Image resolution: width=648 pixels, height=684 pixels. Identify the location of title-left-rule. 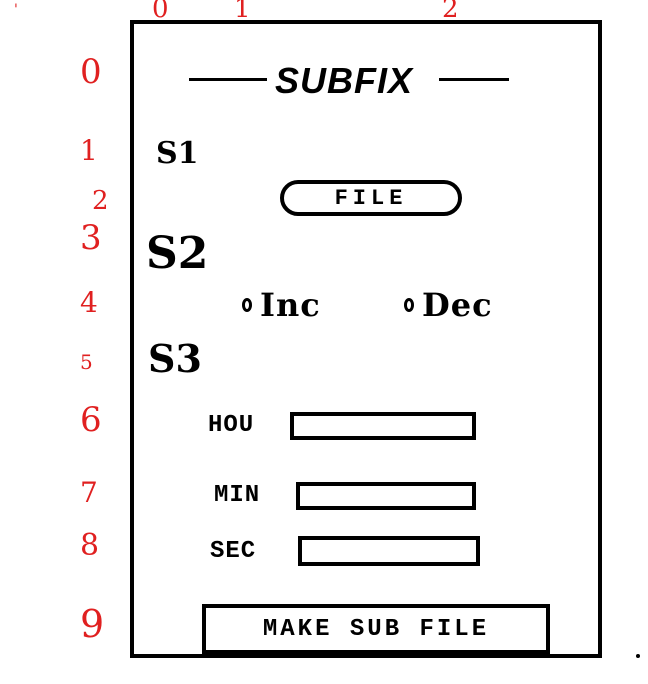
(228, 79).